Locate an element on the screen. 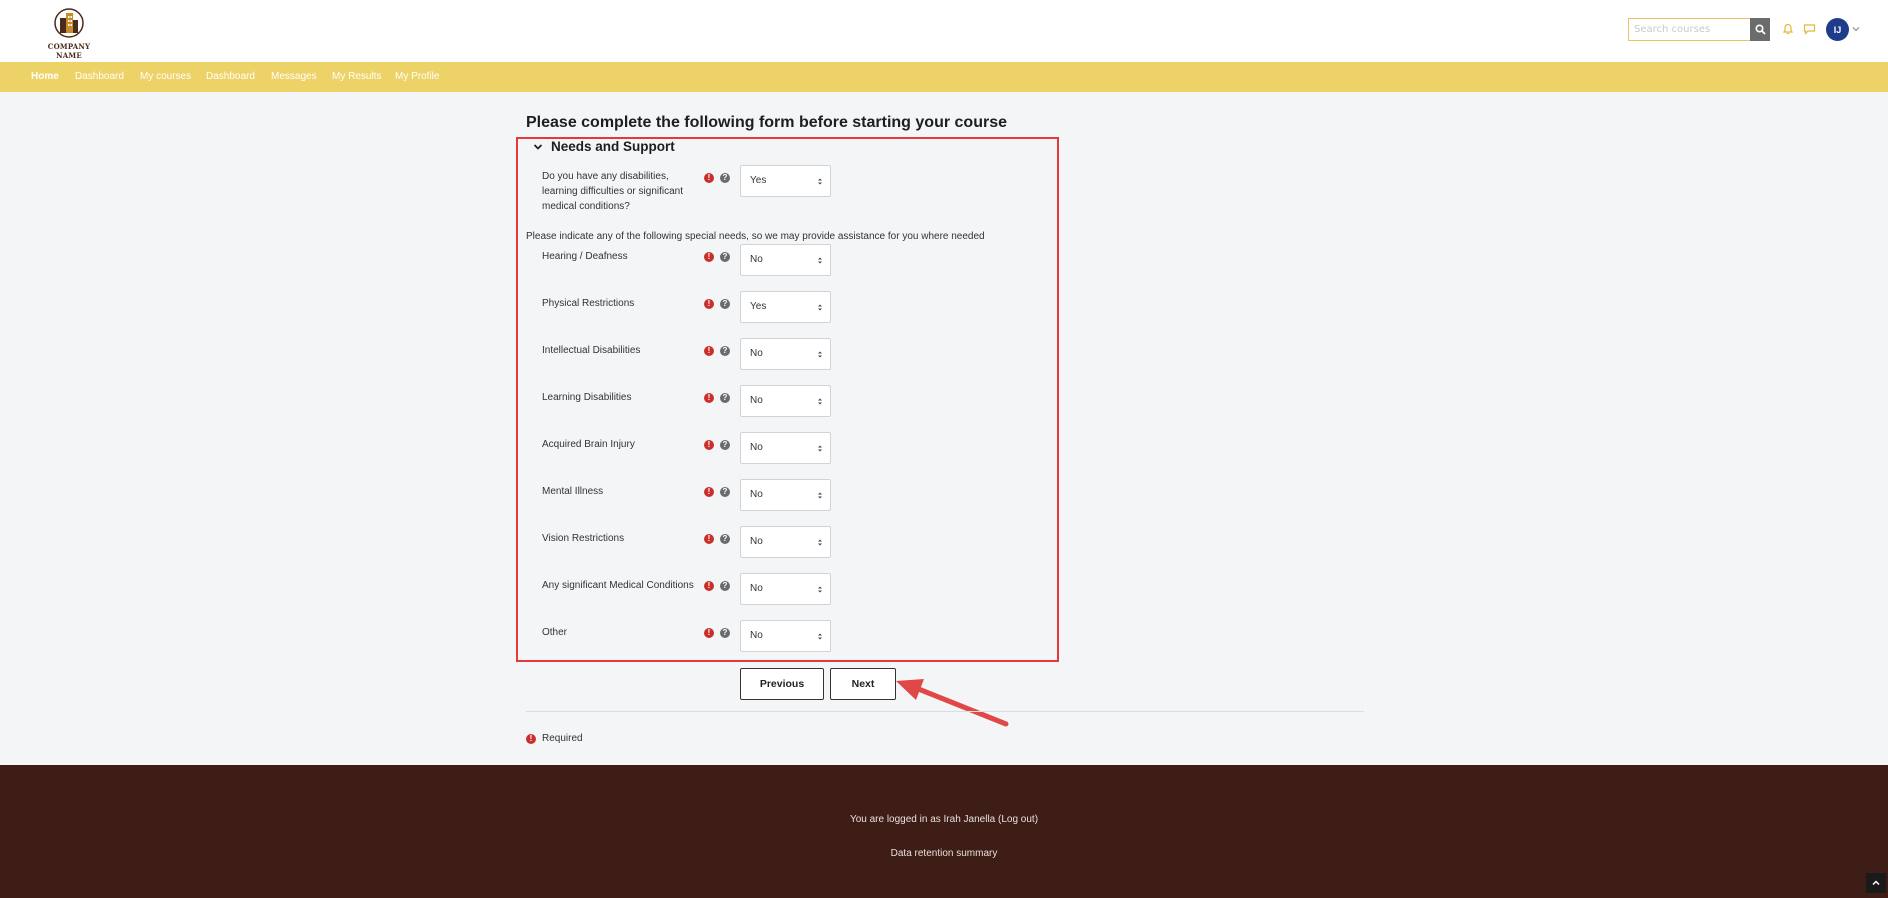  select-mental-illness: No is located at coordinates (785, 495).